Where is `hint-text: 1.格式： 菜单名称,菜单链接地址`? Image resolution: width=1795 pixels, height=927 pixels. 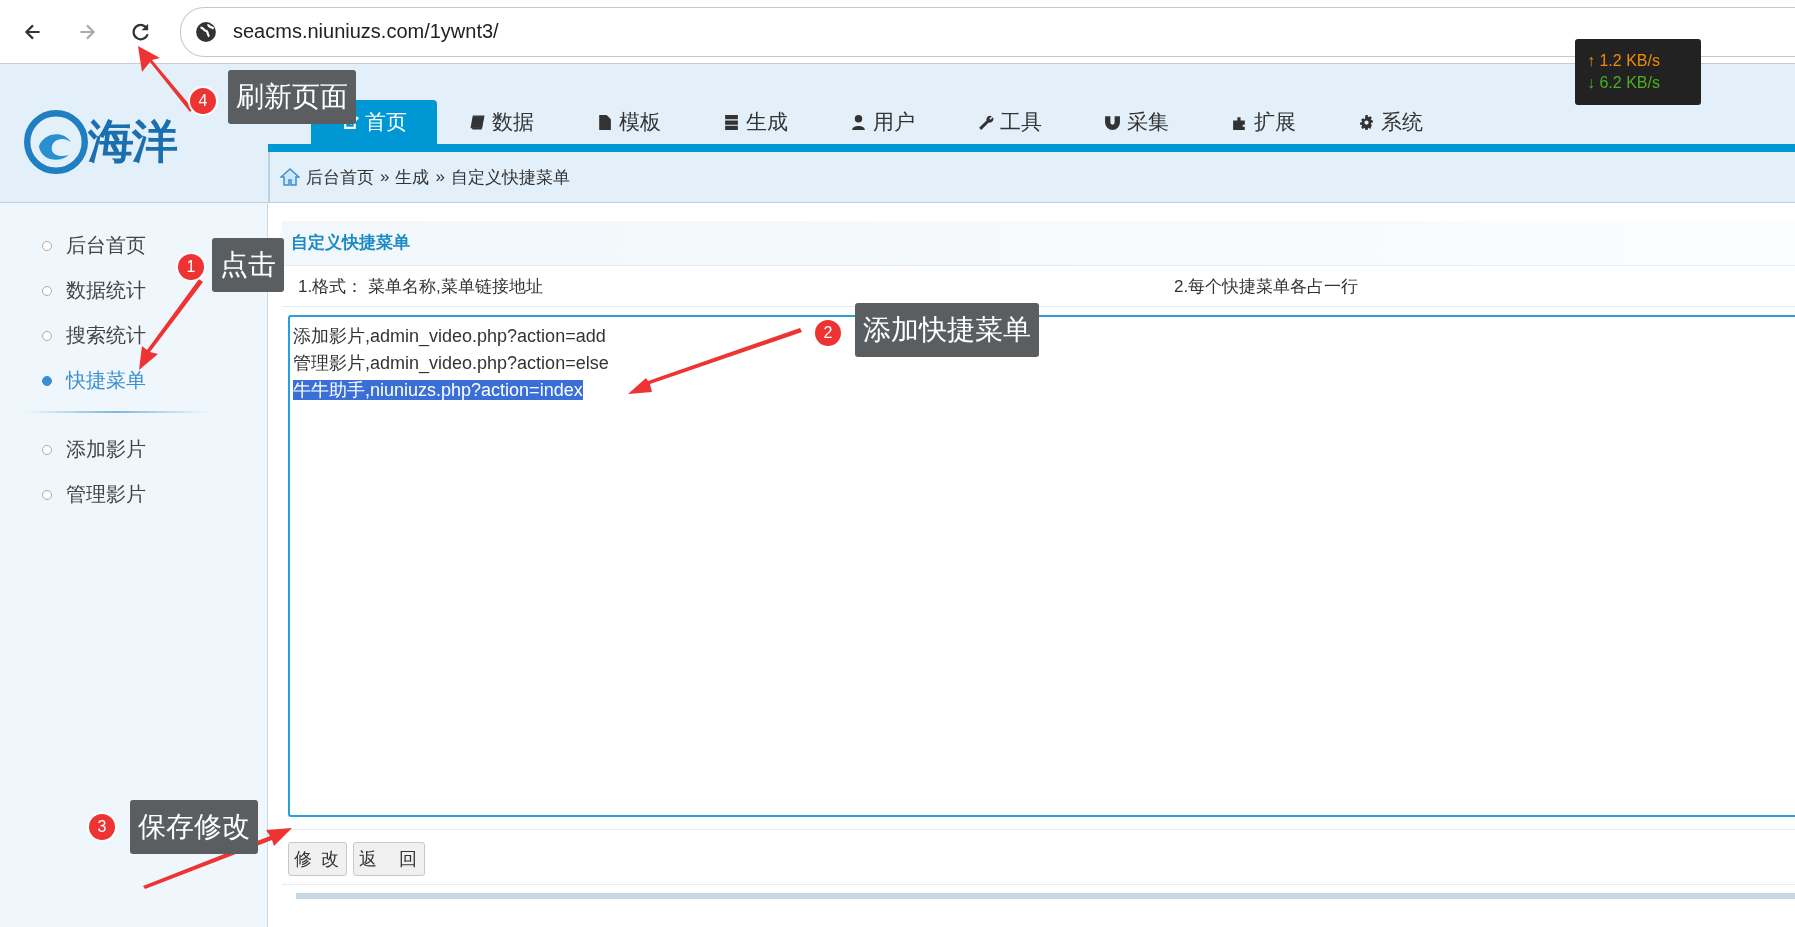 hint-text: 1.格式： 菜单名称,菜单链接地址 is located at coordinates (420, 286).